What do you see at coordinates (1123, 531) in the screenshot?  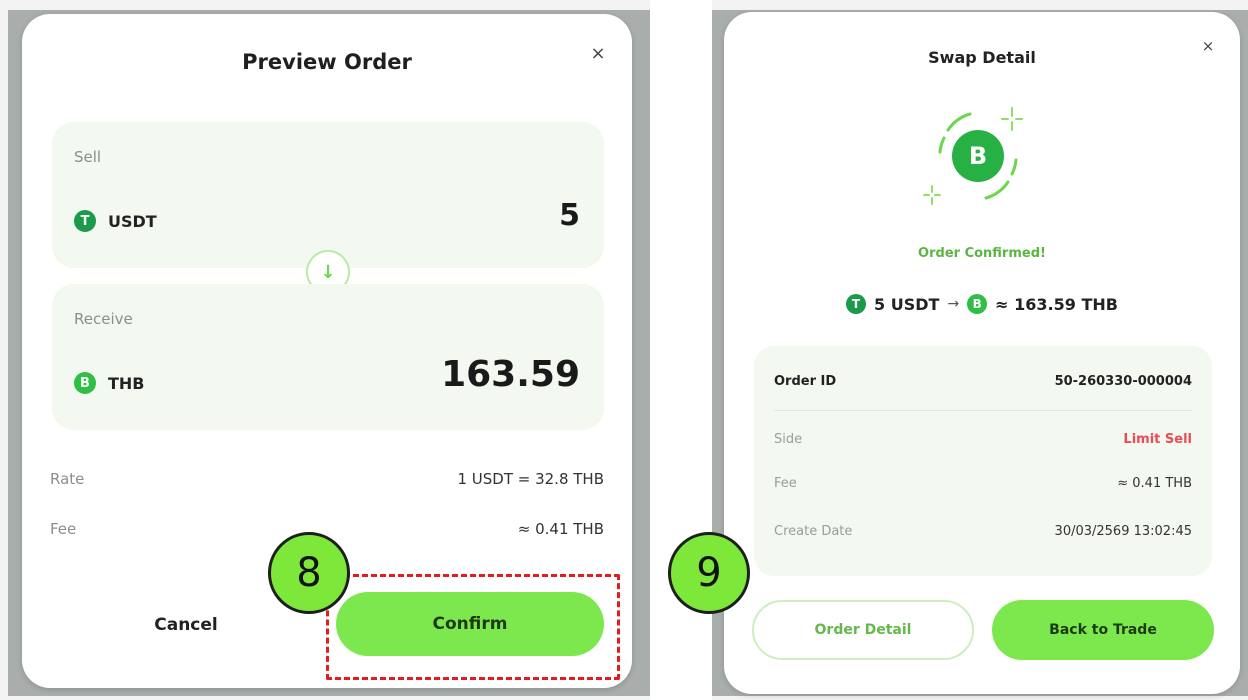 I see `create-date-value: 30/03/2569 13:02:45` at bounding box center [1123, 531].